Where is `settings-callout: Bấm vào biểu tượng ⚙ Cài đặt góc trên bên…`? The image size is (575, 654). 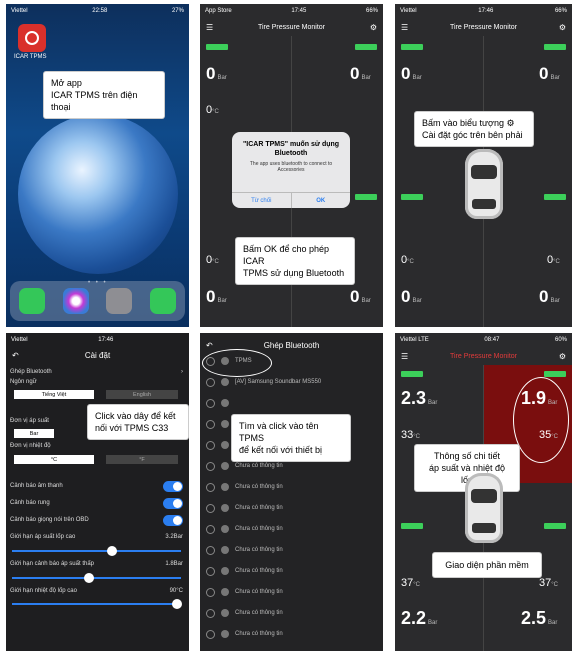 settings-callout: Bấm vào biểu tượng ⚙ Cài đặt góc trên bên… is located at coordinates (474, 129).